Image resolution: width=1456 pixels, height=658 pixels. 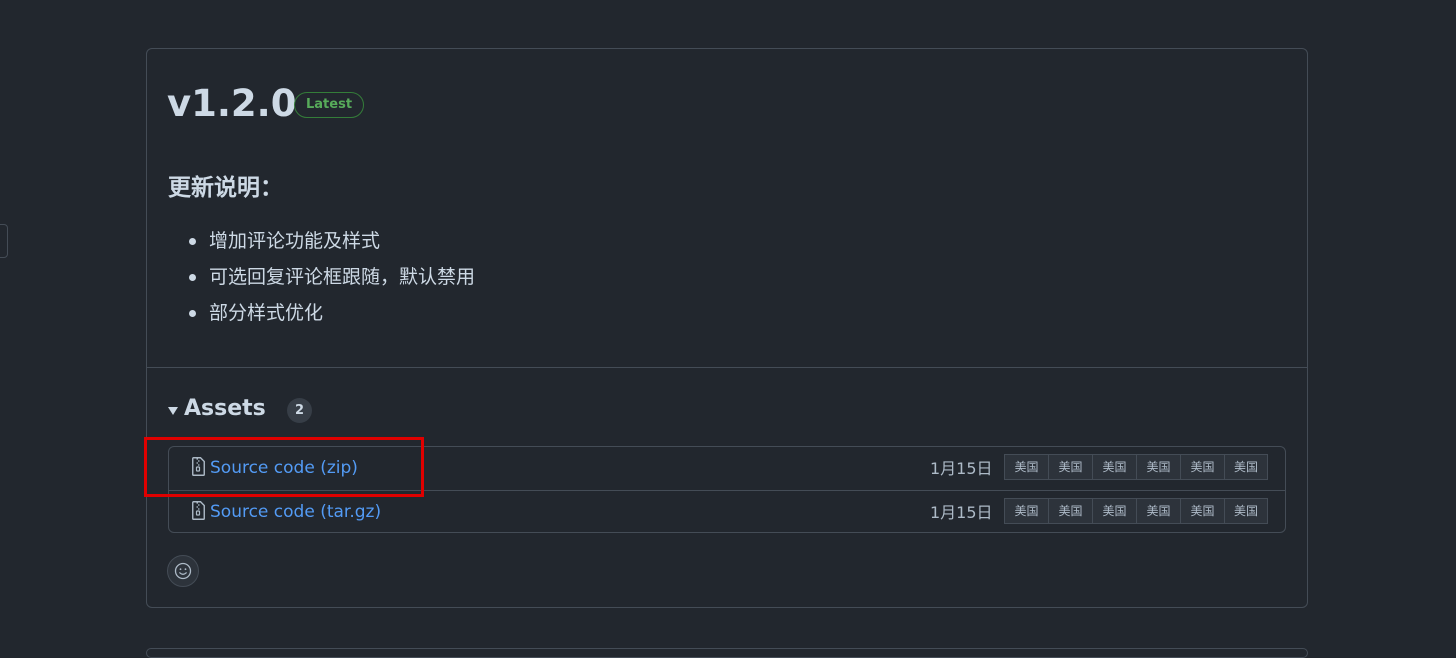 I want to click on smiley-icon, so click(x=183, y=571).